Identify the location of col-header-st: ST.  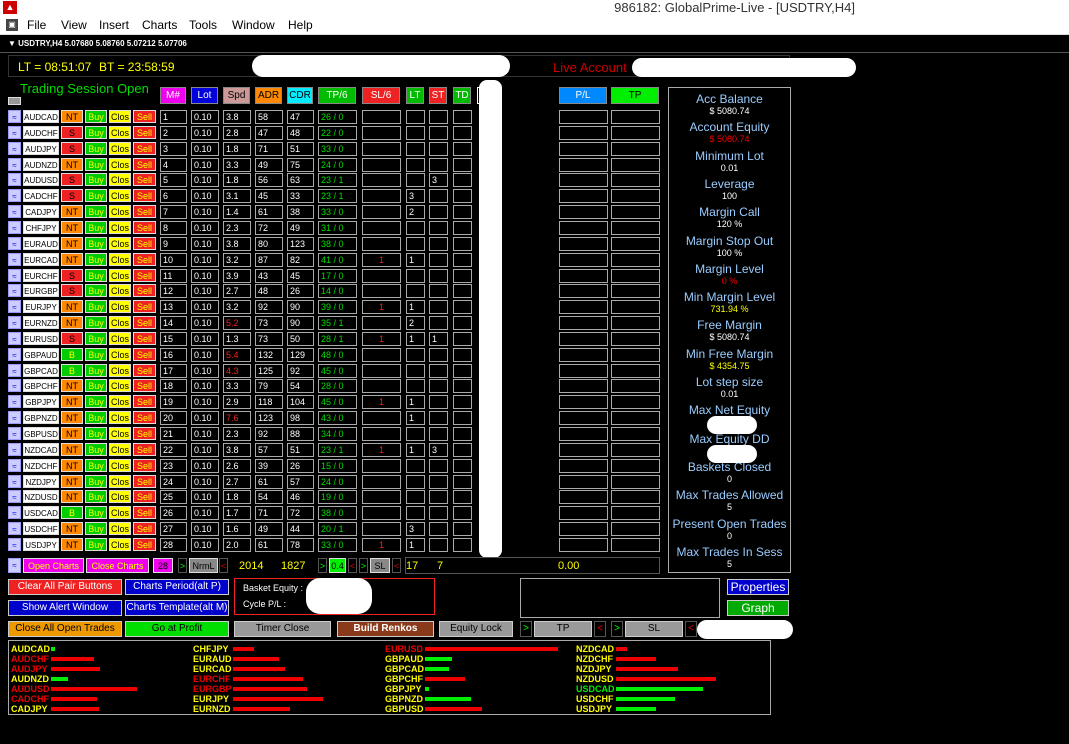
(438, 95).